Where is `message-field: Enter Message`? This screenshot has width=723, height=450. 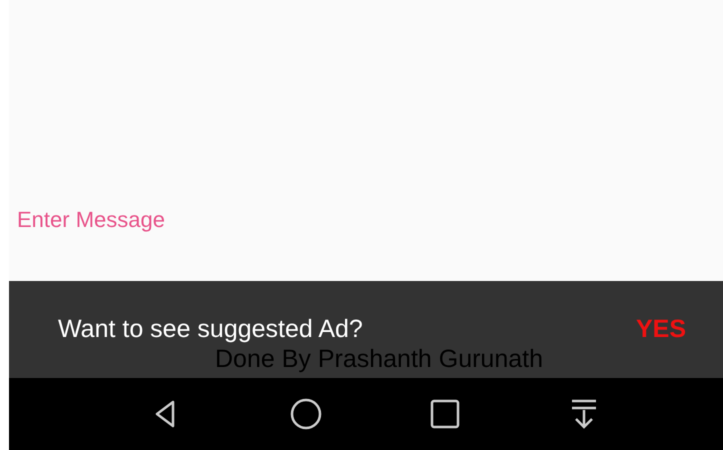 message-field: Enter Message is located at coordinates (217, 220).